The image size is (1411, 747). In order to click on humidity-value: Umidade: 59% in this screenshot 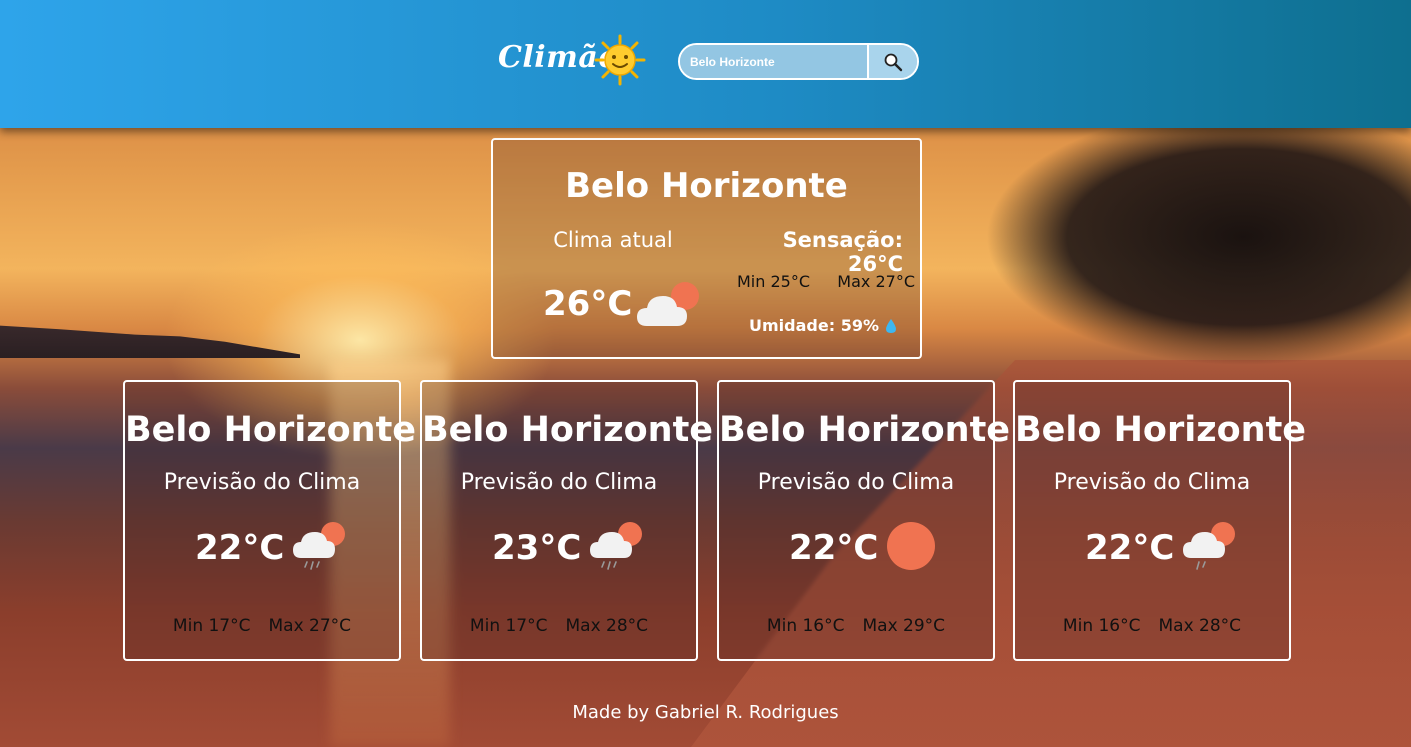, I will do `click(814, 325)`.